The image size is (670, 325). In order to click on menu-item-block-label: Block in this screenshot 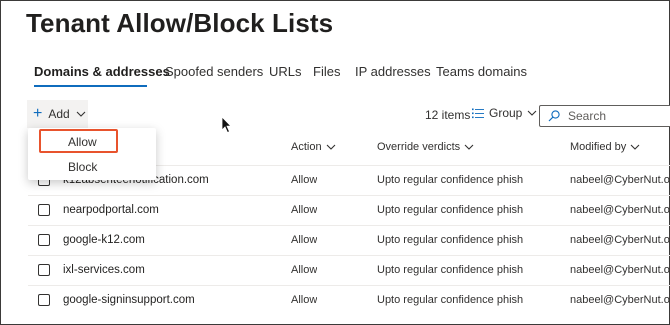, I will do `click(83, 167)`.